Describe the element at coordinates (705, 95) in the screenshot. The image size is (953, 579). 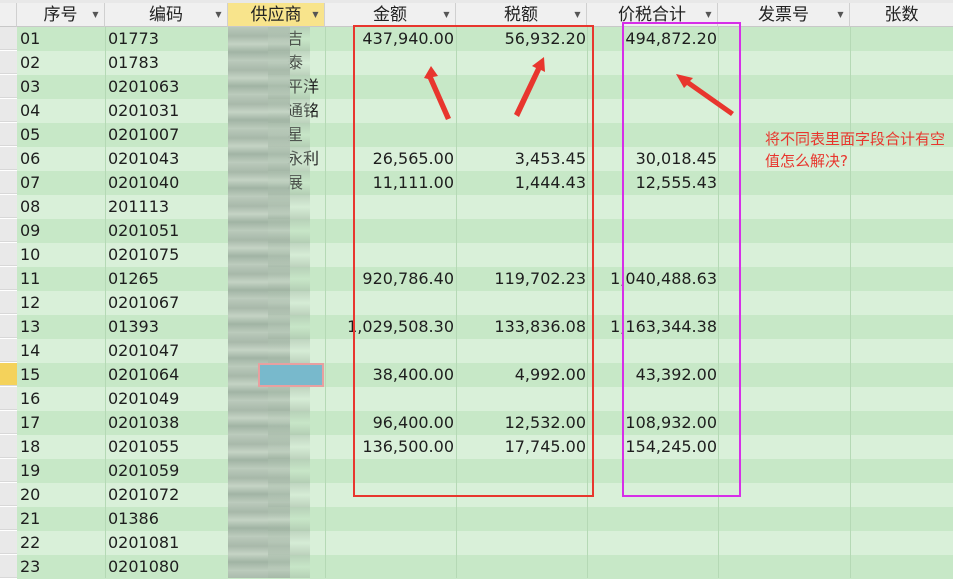
I see `arrow-total-icon` at that location.